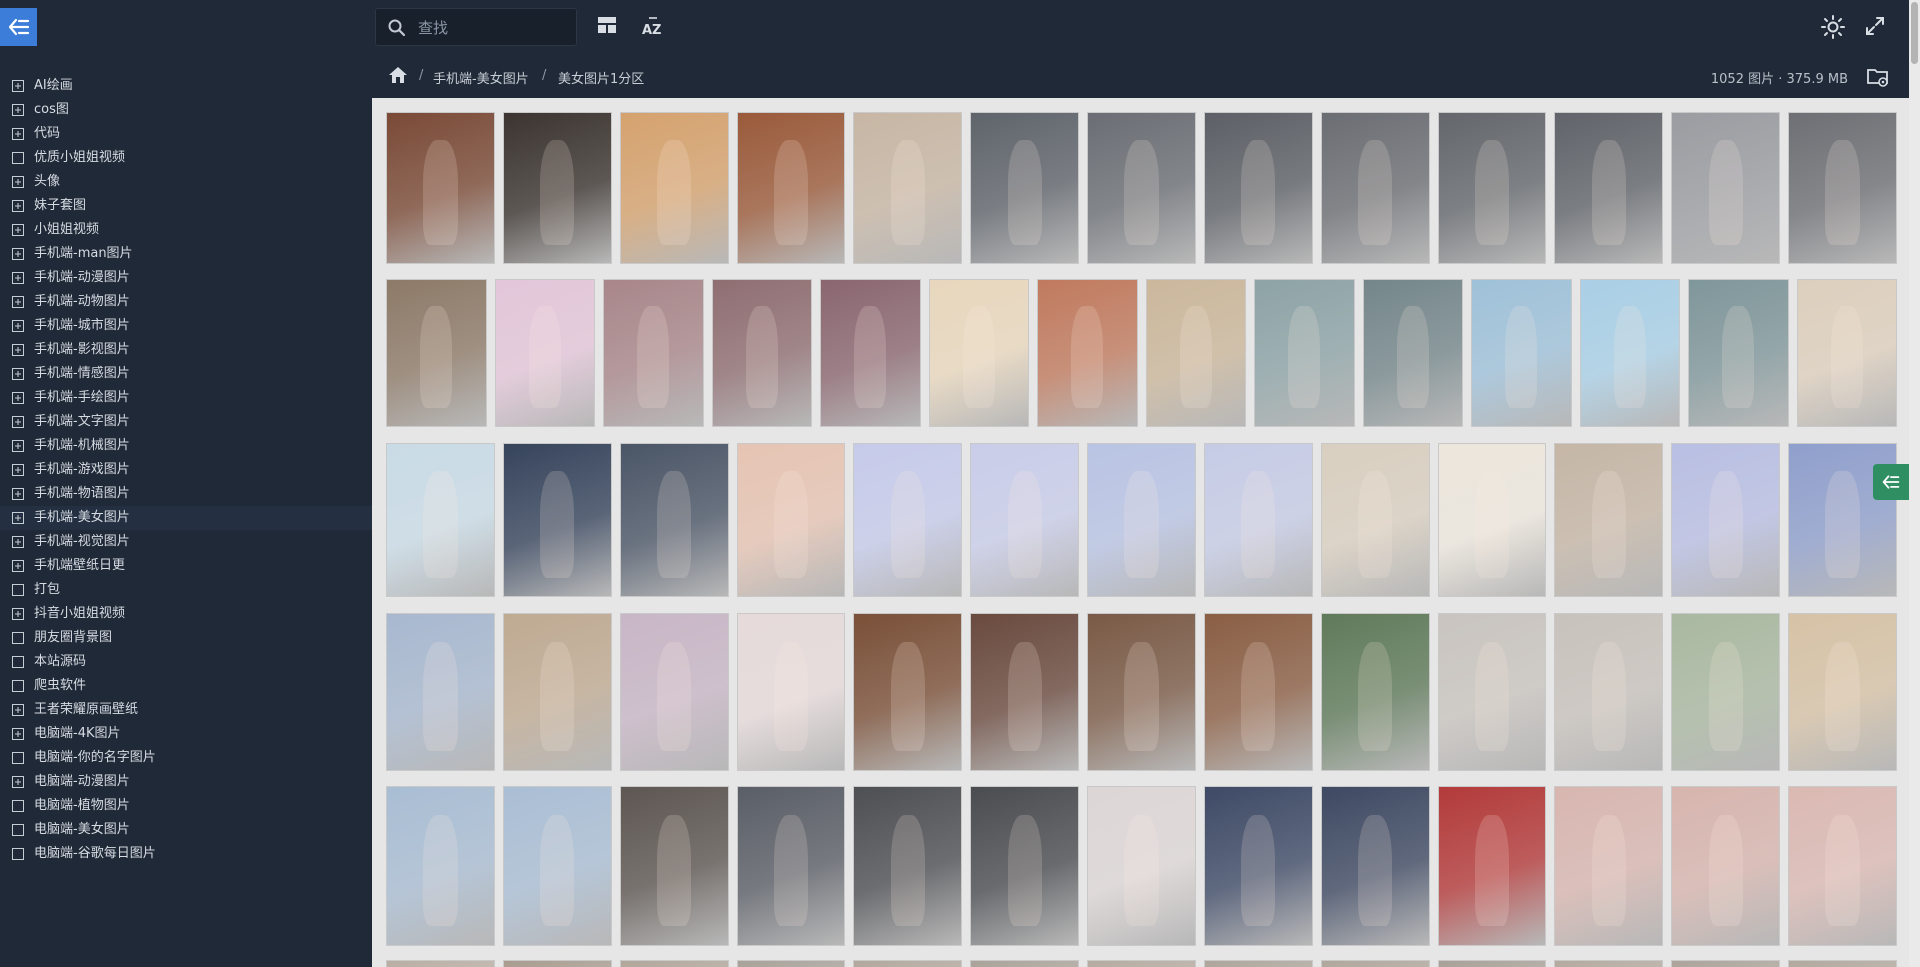  Describe the element at coordinates (186, 734) in the screenshot. I see `sidebar-item-27: 电脑端-4K图片` at that location.